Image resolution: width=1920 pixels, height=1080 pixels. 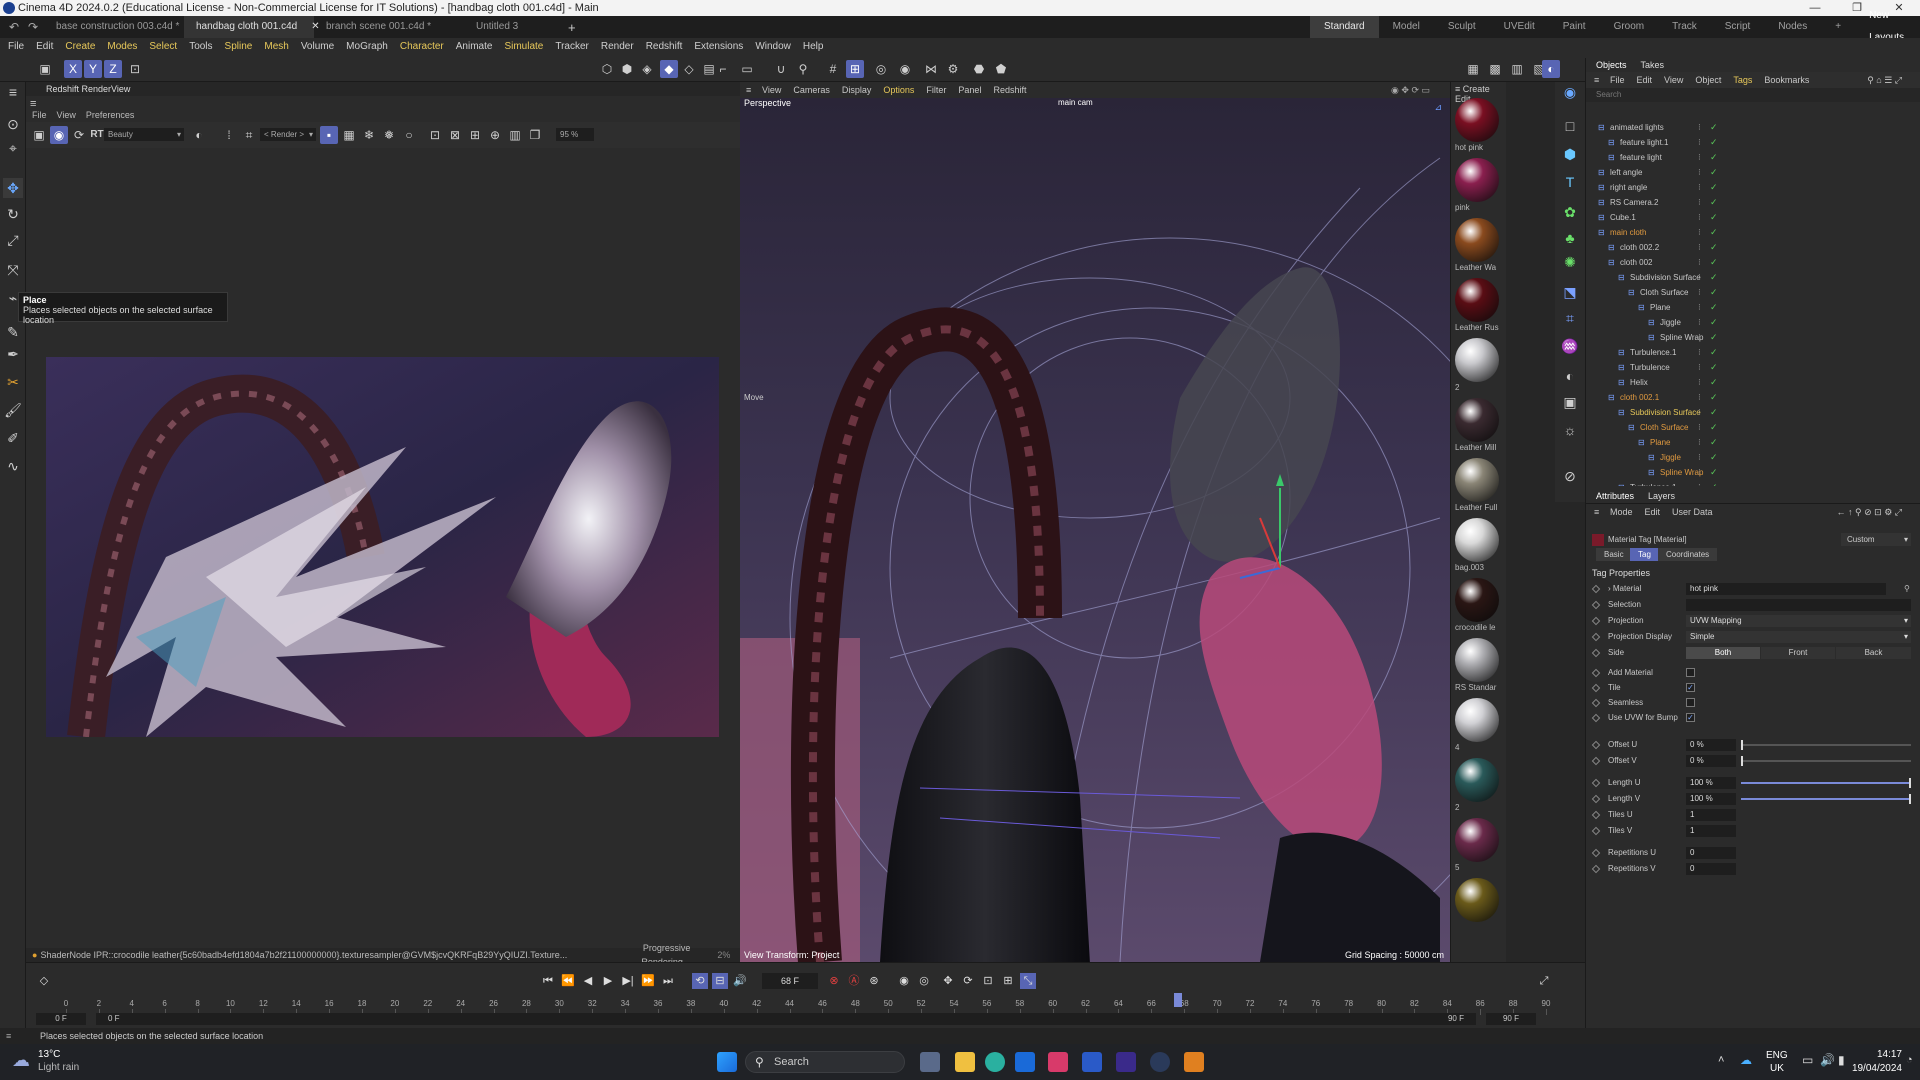 I want to click on object-tree-row: ⊟ cloth 002 ⁝ ✓, so click(x=1753, y=262).